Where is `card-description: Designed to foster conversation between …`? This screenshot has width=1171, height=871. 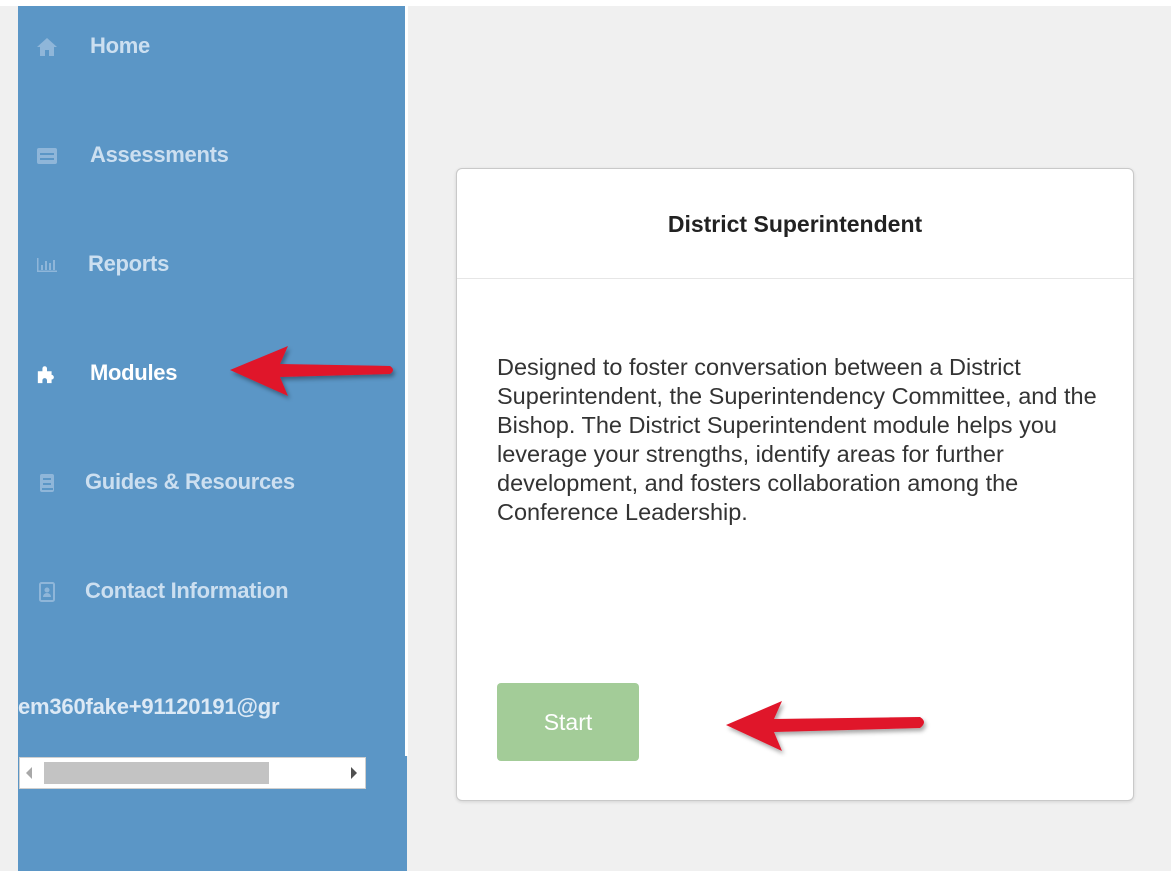
card-description: Designed to foster conversation between … is located at coordinates (797, 439).